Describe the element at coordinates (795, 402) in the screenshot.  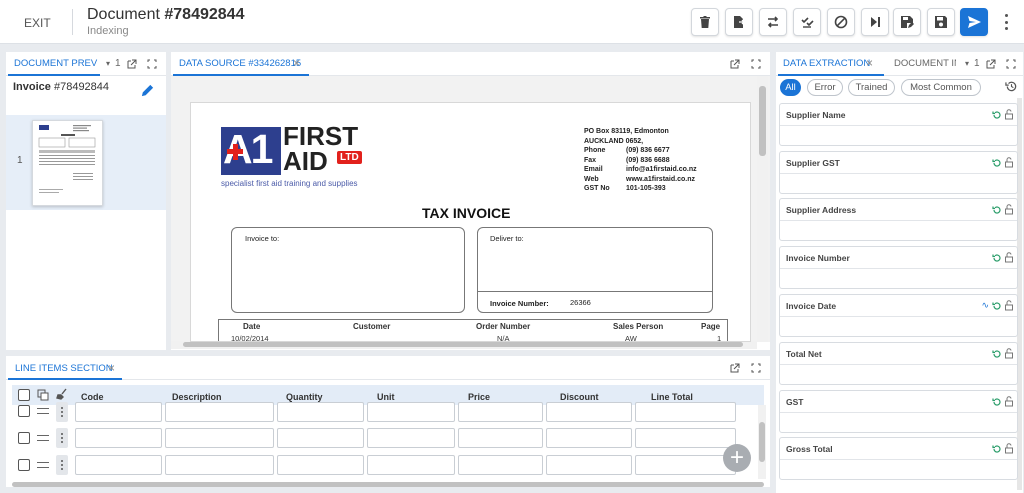
I see `field-label: GST` at that location.